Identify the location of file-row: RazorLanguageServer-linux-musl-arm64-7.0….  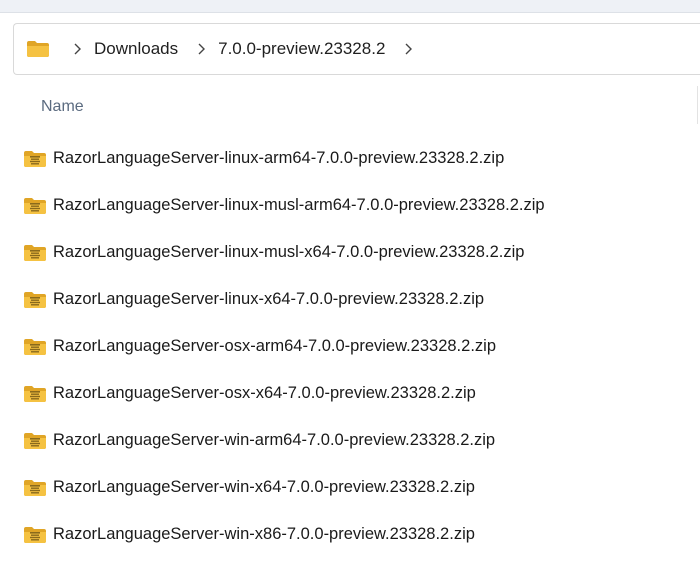
(350, 205).